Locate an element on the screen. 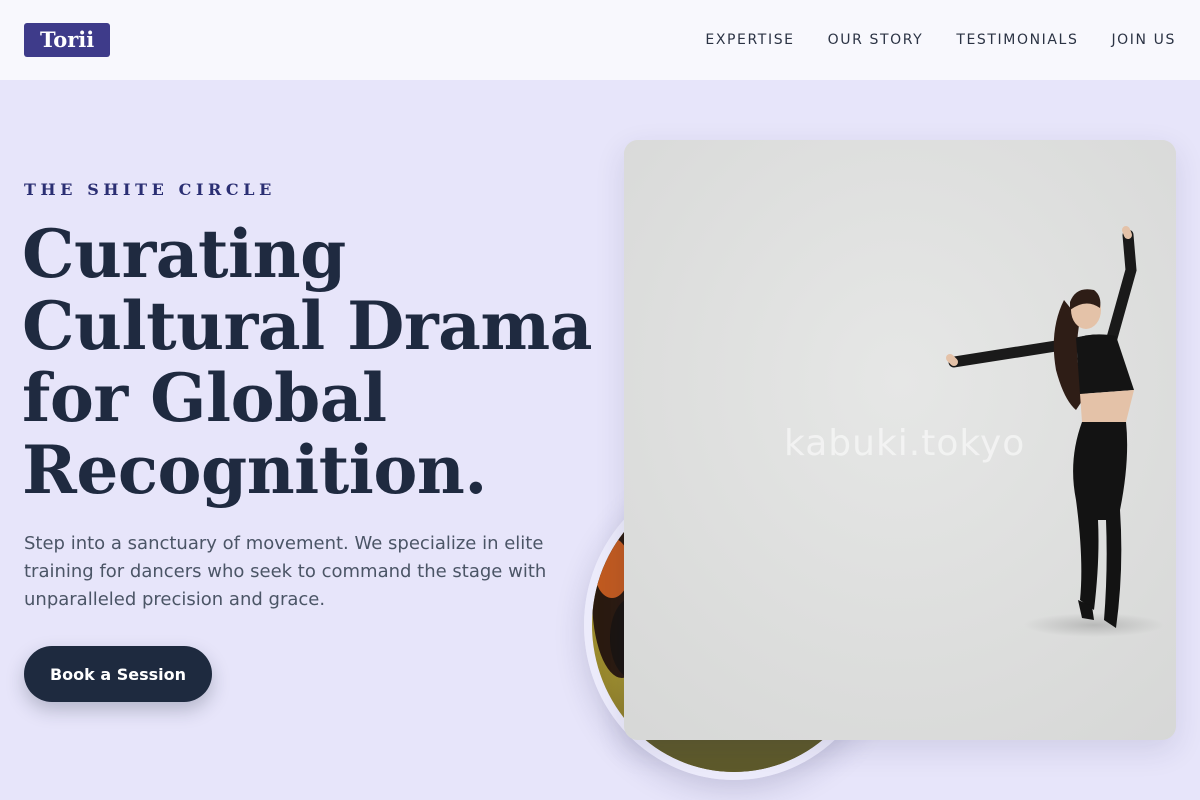 This screenshot has width=1200, height=800. main-nav: EXPERTISE OUR STORY TESTIMONIALS JOIN US is located at coordinates (940, 40).